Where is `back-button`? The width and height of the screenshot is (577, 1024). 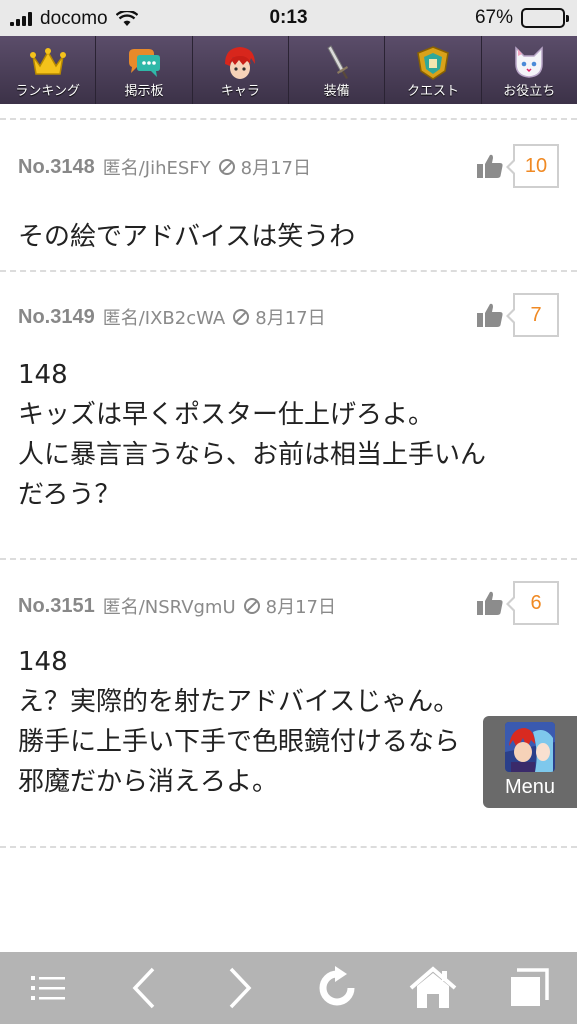 back-button is located at coordinates (144, 988).